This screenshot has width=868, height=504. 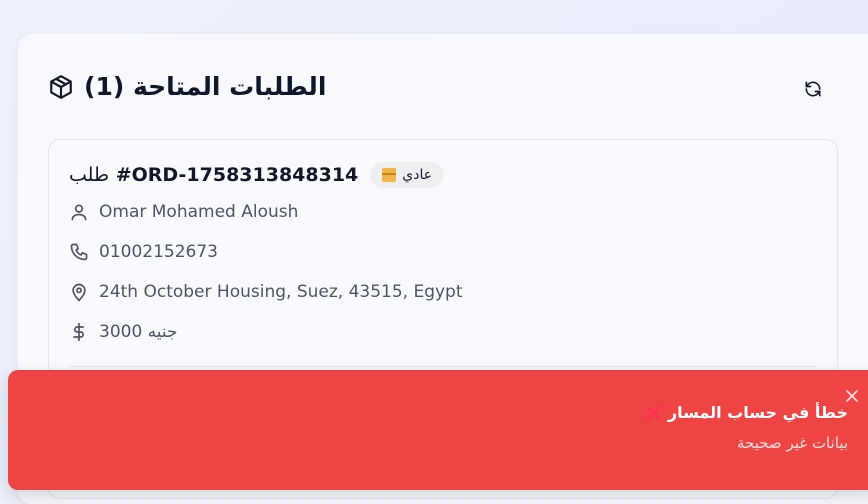 What do you see at coordinates (79, 252) in the screenshot?
I see `phone-icon` at bounding box center [79, 252].